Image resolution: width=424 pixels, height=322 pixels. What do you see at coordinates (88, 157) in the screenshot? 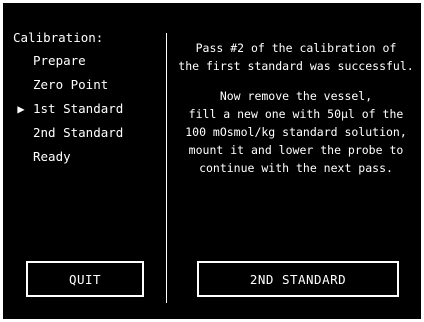
I see `step-ready: Ready` at bounding box center [88, 157].